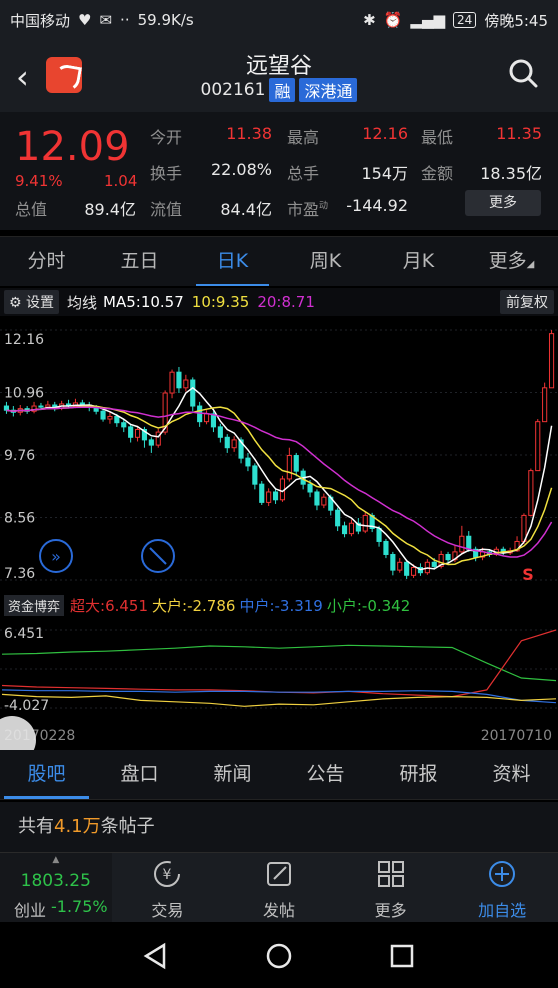 The width and height of the screenshot is (558, 988). I want to click on tab-forum: 股吧, so click(46, 774).